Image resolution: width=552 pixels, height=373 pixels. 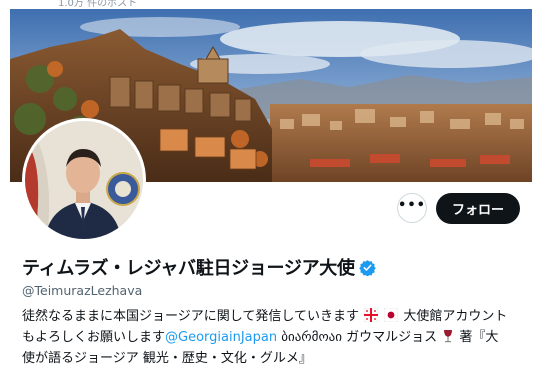 I want to click on user-handle: @TeimurazLezhava, so click(x=82, y=290).